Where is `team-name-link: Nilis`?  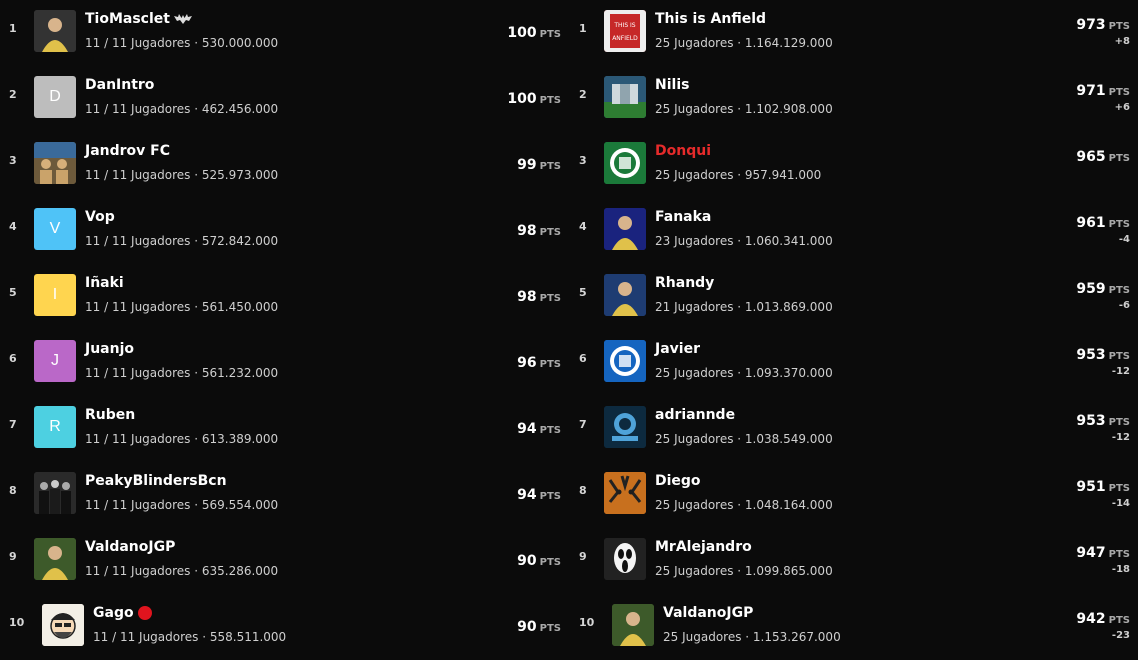 team-name-link: Nilis is located at coordinates (672, 85).